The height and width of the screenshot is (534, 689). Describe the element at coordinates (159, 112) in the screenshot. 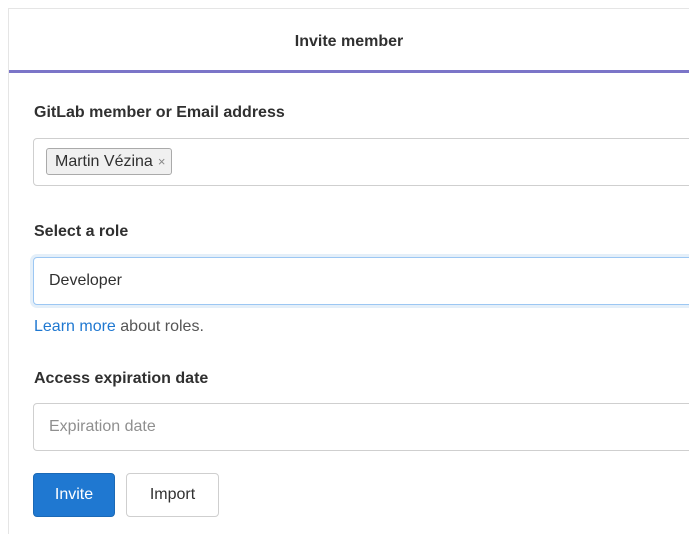

I see `member-field-label: GitLab member or Email address` at that location.